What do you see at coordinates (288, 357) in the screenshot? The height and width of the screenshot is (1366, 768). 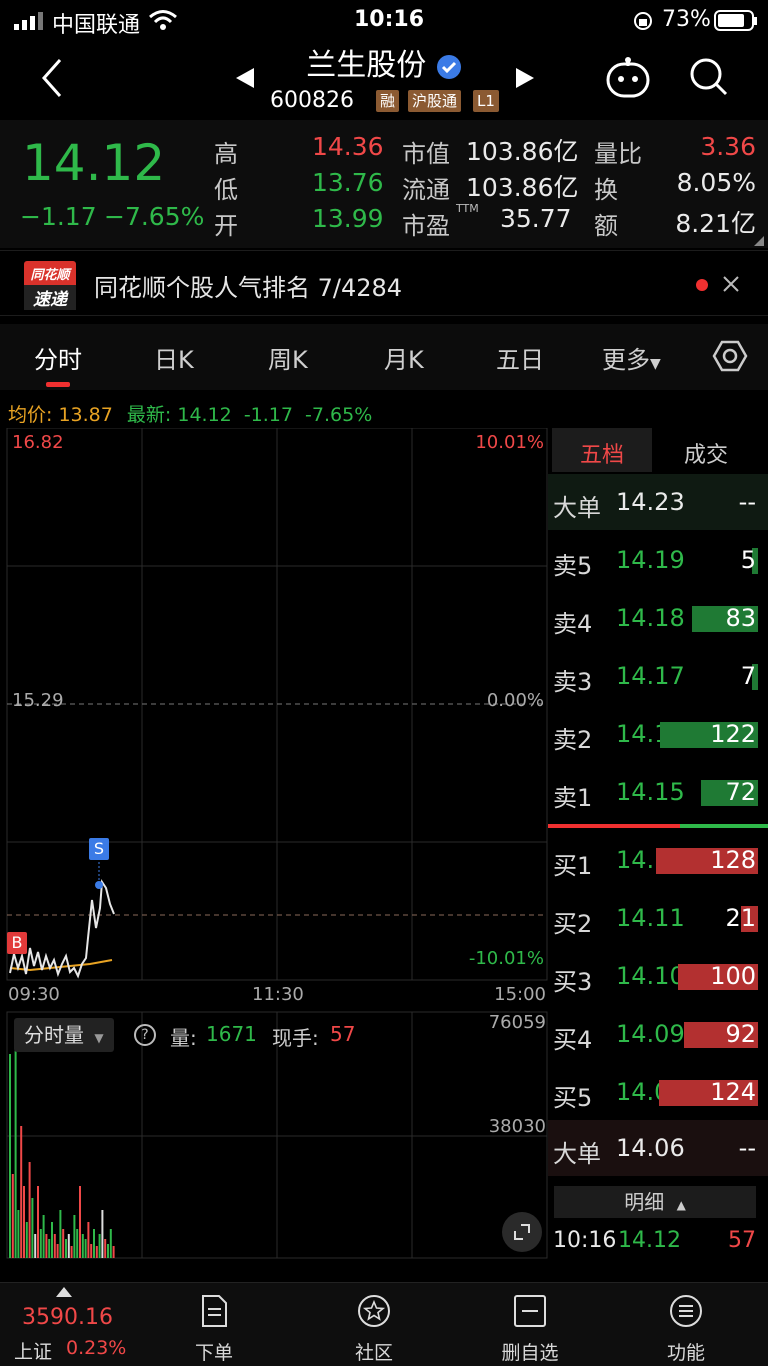 I see `tab-weekly-k: 周K` at bounding box center [288, 357].